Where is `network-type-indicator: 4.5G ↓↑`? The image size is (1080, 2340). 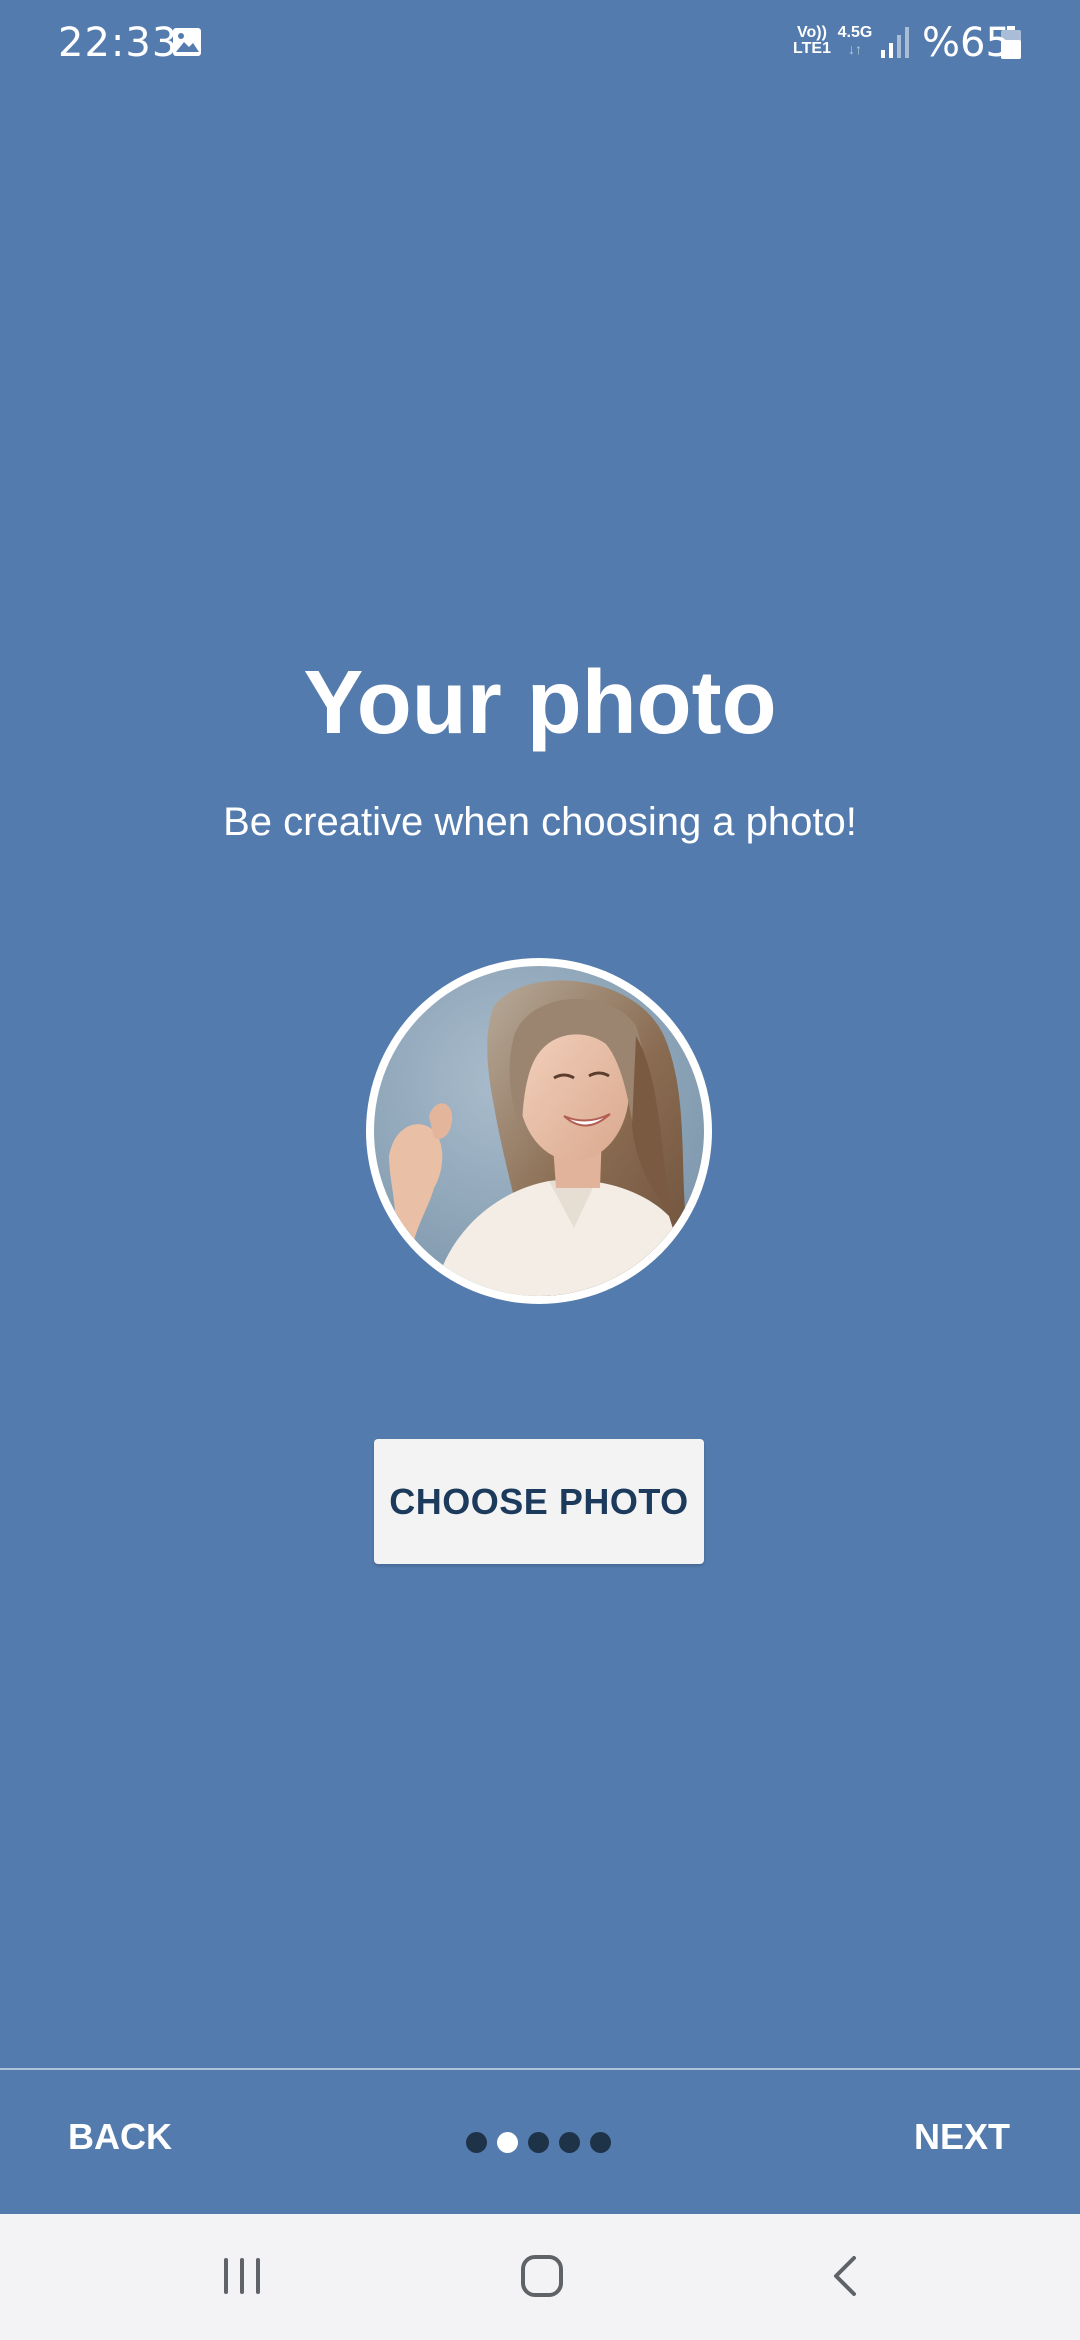 network-type-indicator: 4.5G ↓↑ is located at coordinates (855, 41).